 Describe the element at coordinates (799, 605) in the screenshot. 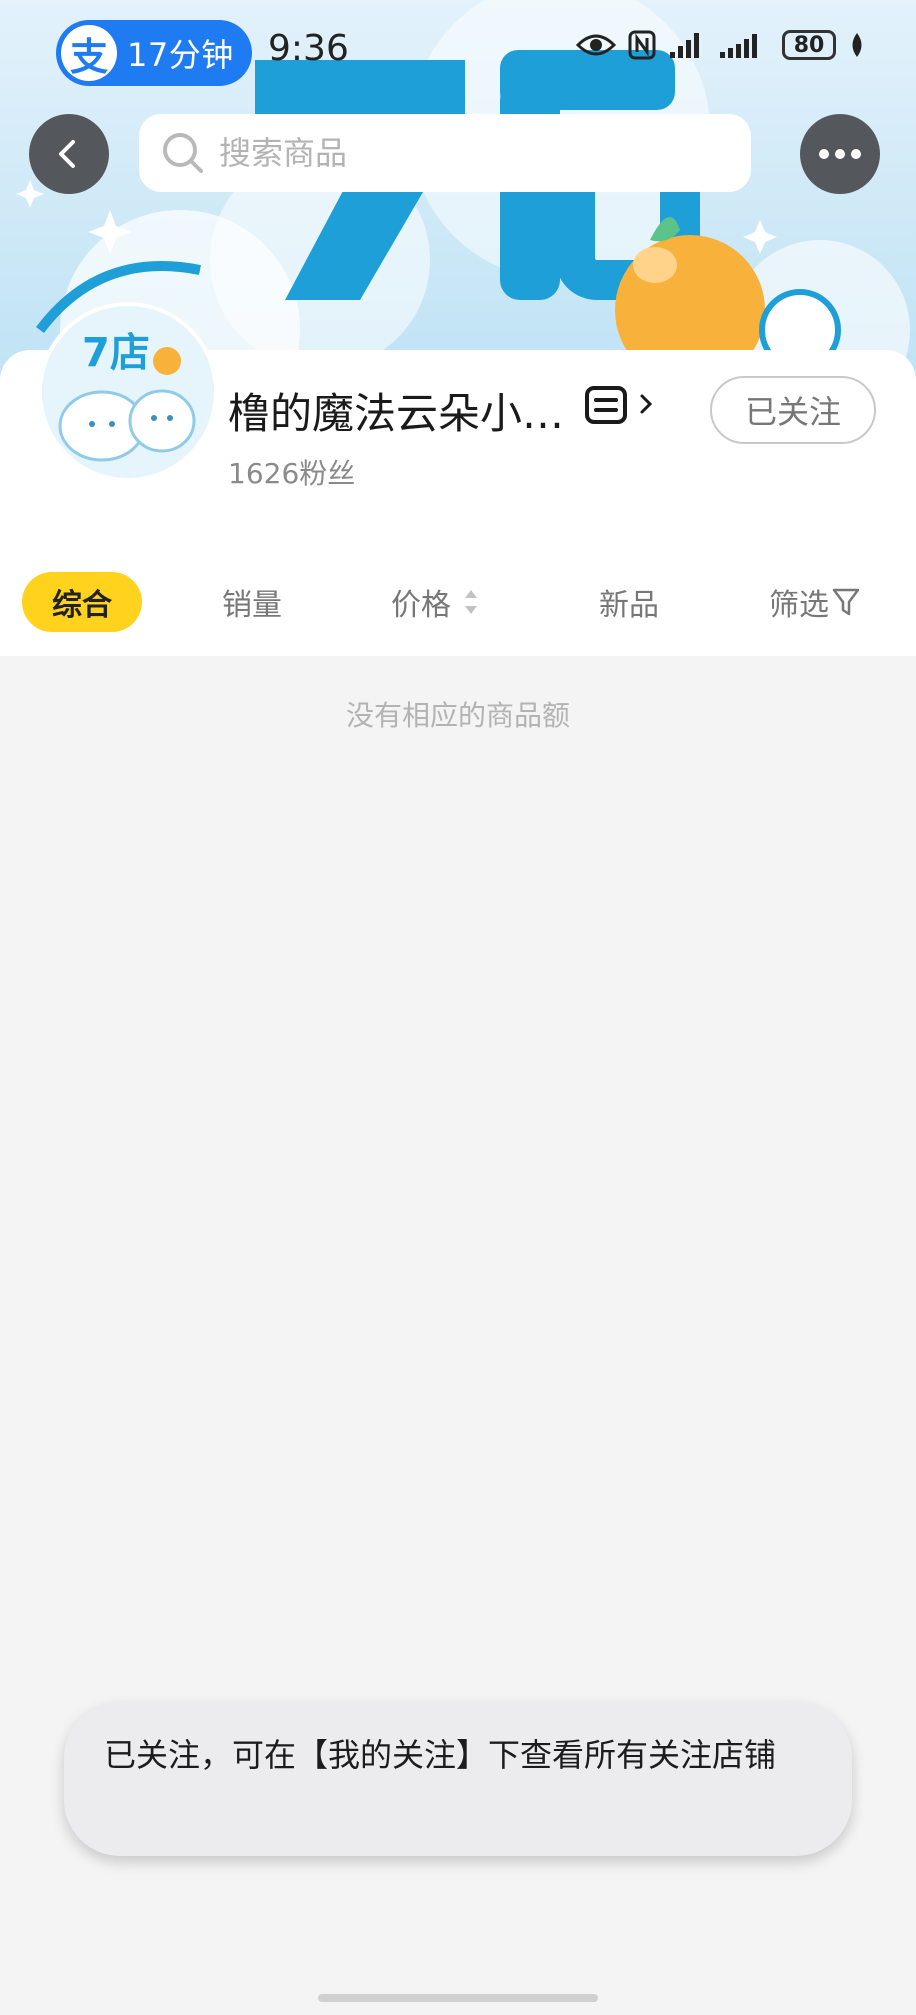

I see `tab-label: 筛选` at that location.